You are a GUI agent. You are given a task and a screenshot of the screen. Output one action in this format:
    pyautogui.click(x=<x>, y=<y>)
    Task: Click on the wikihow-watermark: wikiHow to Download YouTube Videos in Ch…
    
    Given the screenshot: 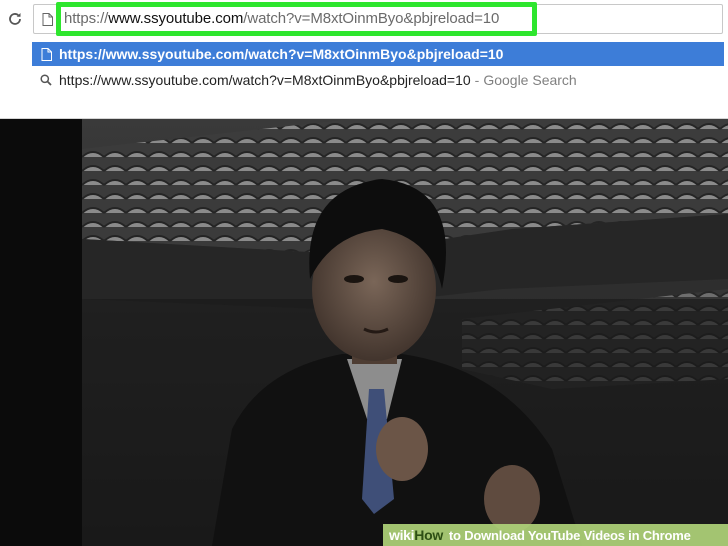 What is the action you would take?
    pyautogui.click(x=555, y=535)
    